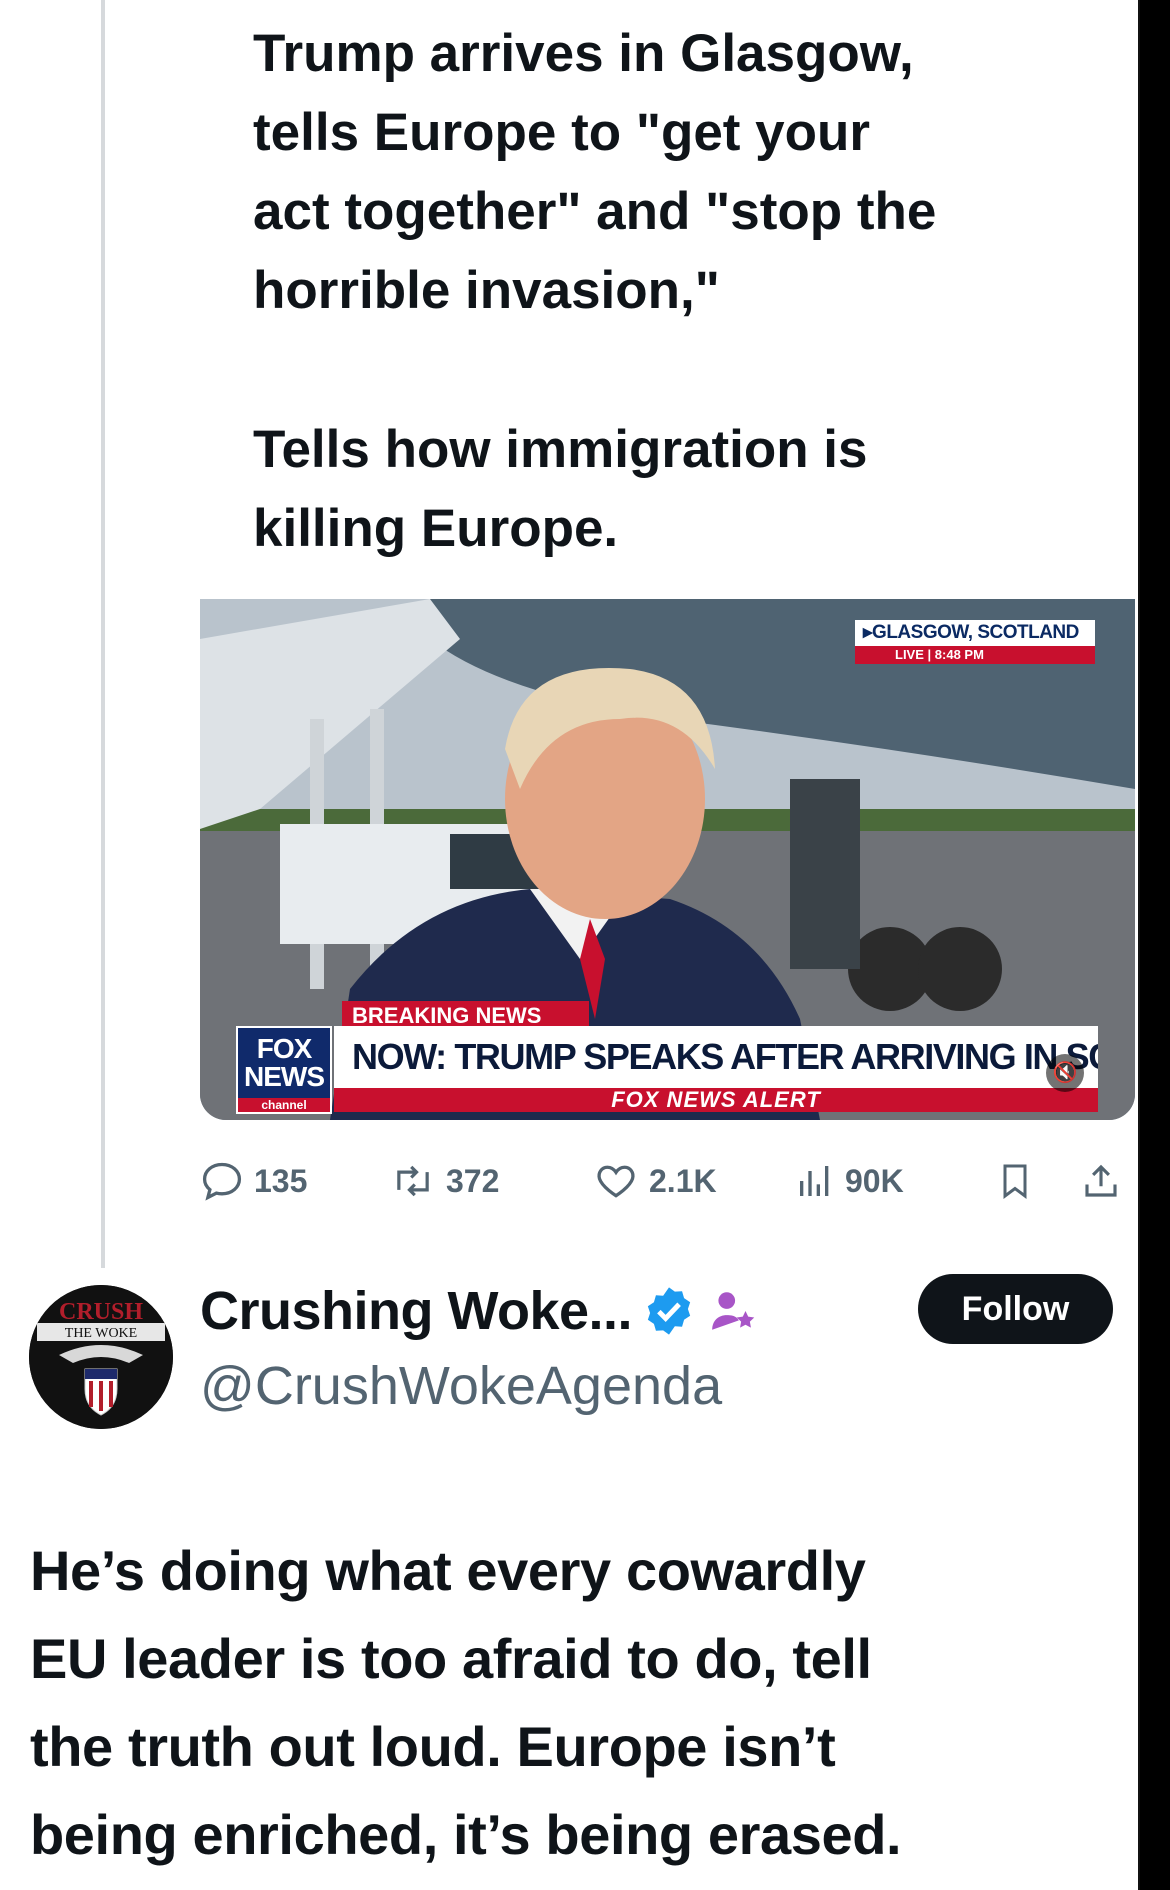 This screenshot has height=1890, width=1170. Describe the element at coordinates (222, 1181) in the screenshot. I see `reply-icon` at that location.